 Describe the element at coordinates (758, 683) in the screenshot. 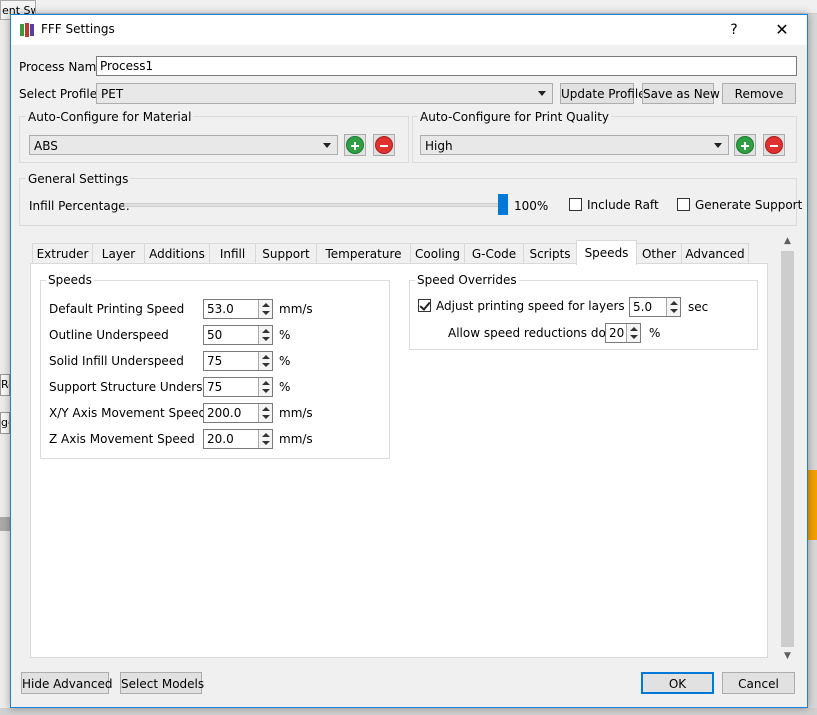

I see `cancel-button: Cancel` at that location.